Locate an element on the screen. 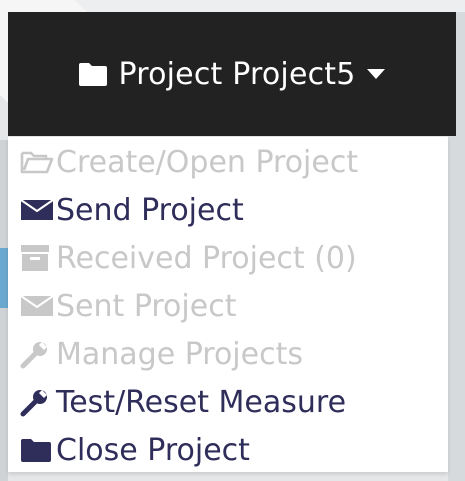 The image size is (465, 481). menu-item-received-project: Received Project (0) is located at coordinates (188, 258).